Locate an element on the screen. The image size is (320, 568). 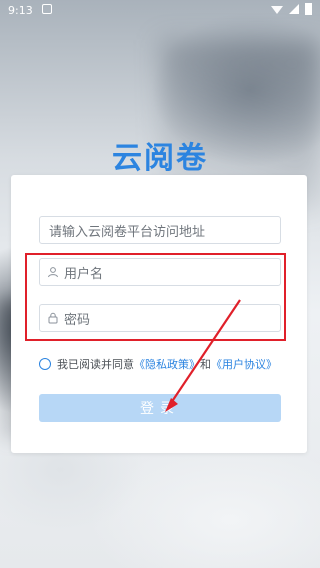
user-agreement-link: 《用户协议》 is located at coordinates (244, 364).